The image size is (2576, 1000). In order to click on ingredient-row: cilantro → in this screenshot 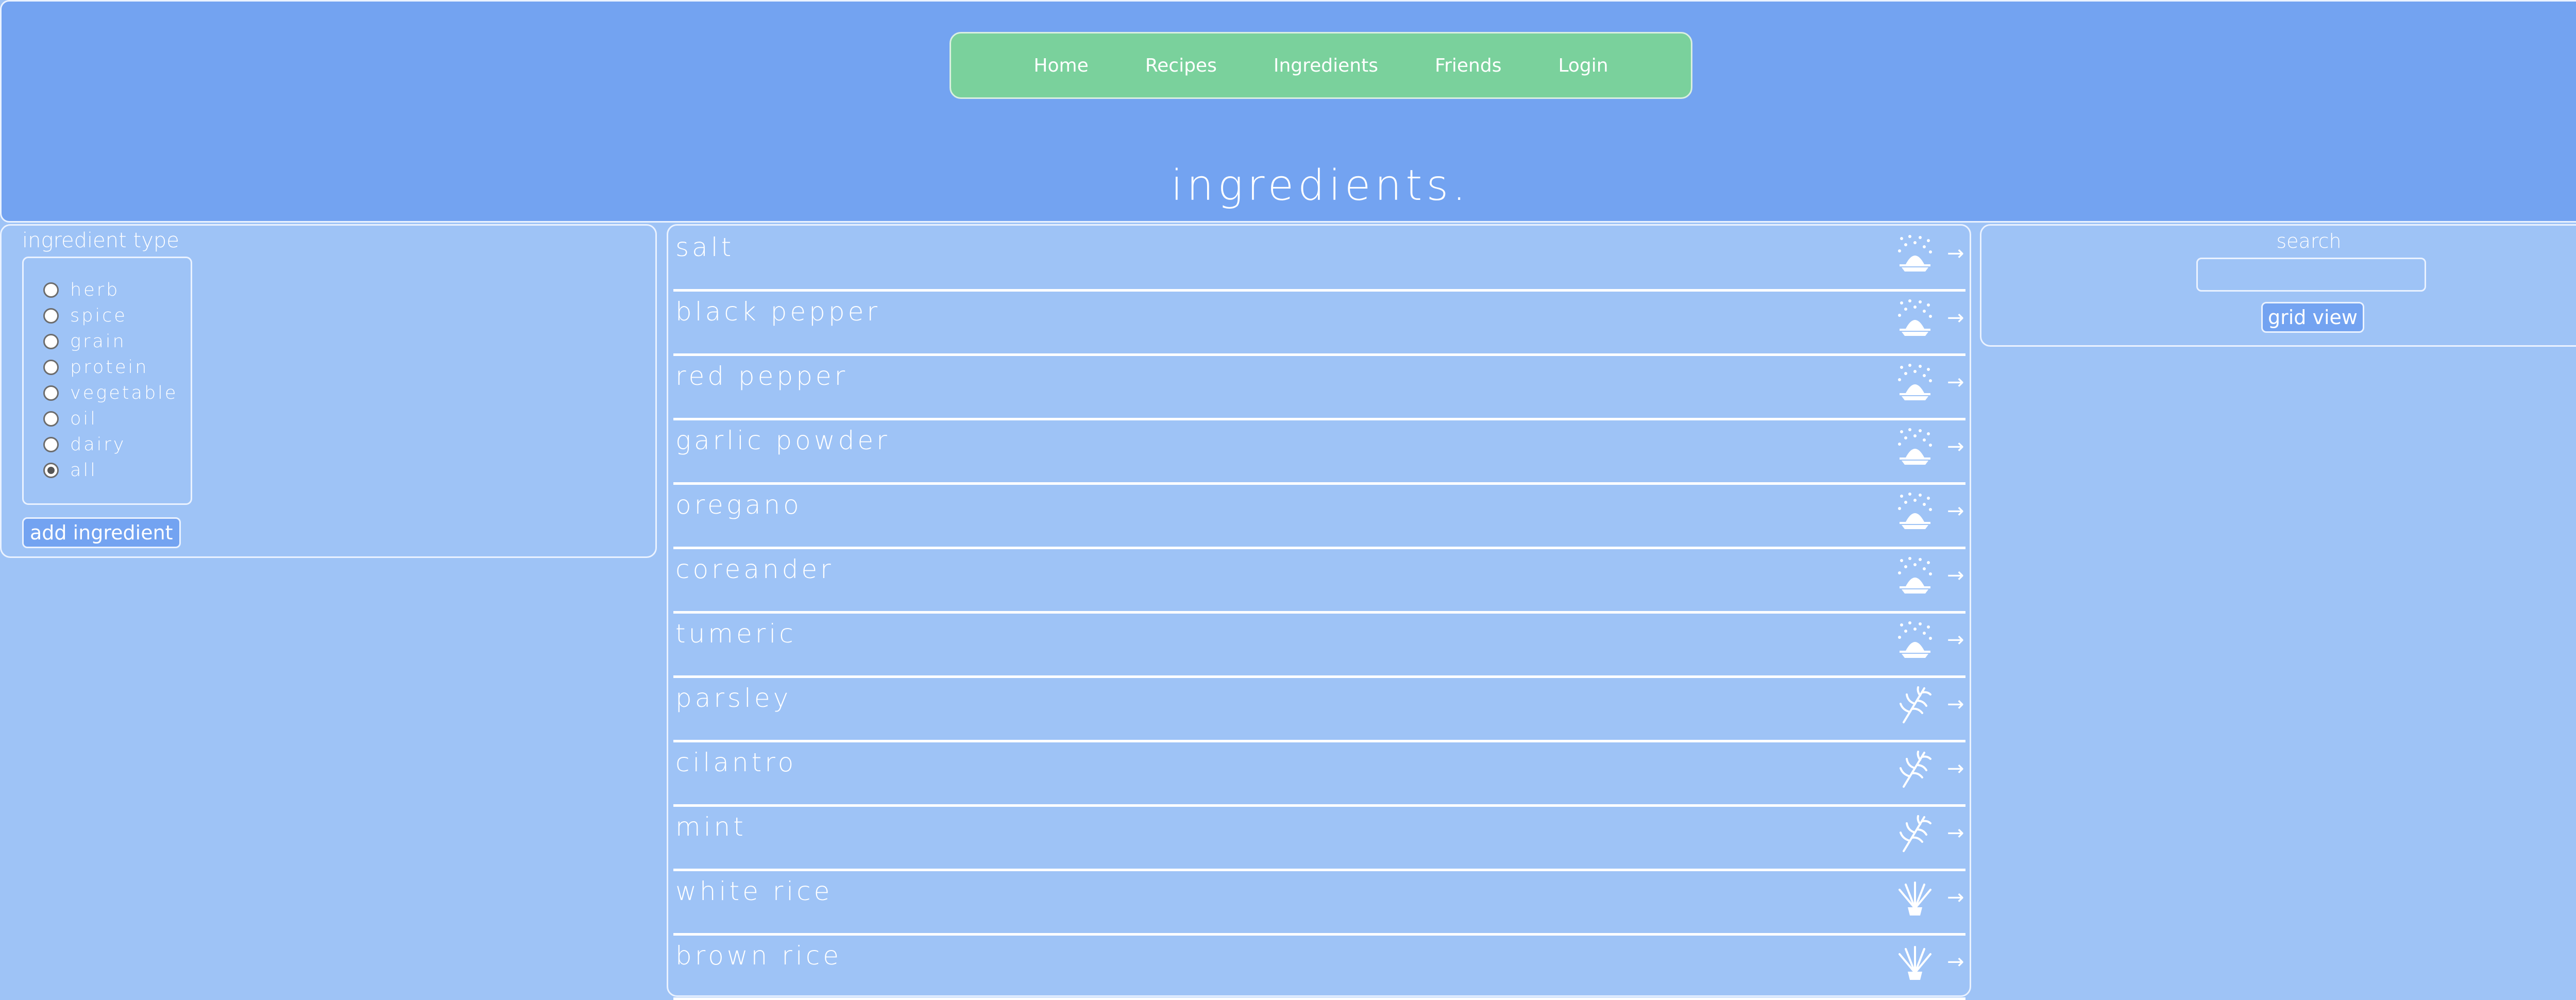, I will do `click(1319, 774)`.